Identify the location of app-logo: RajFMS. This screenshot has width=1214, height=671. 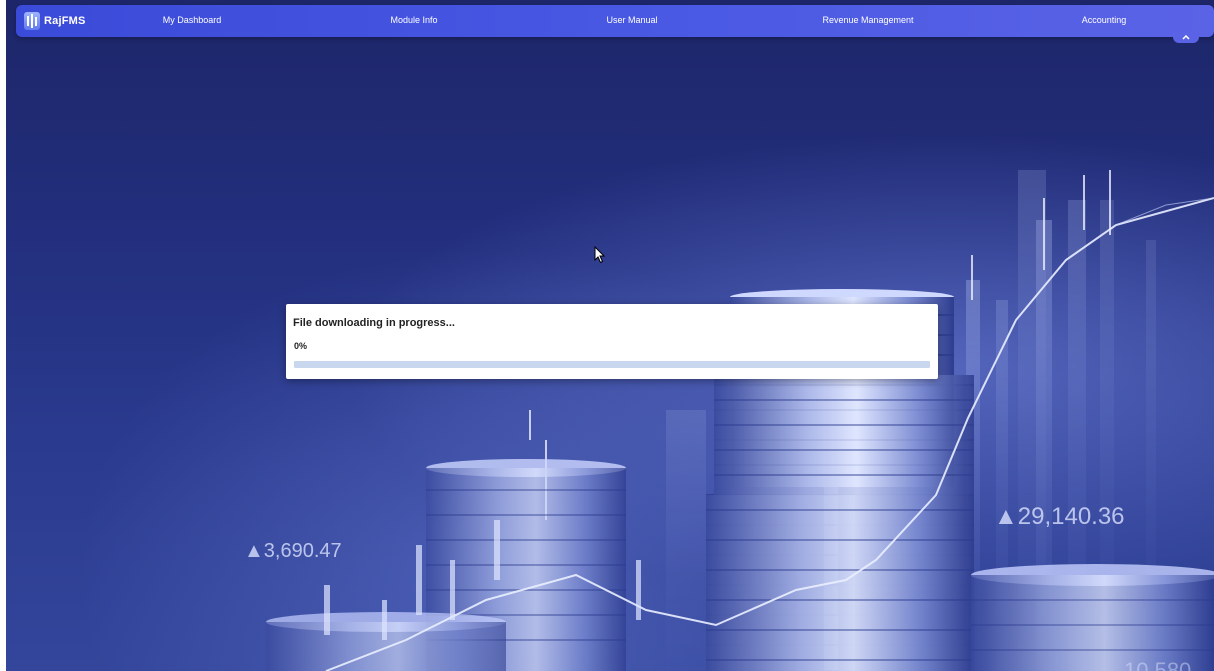
(55, 21).